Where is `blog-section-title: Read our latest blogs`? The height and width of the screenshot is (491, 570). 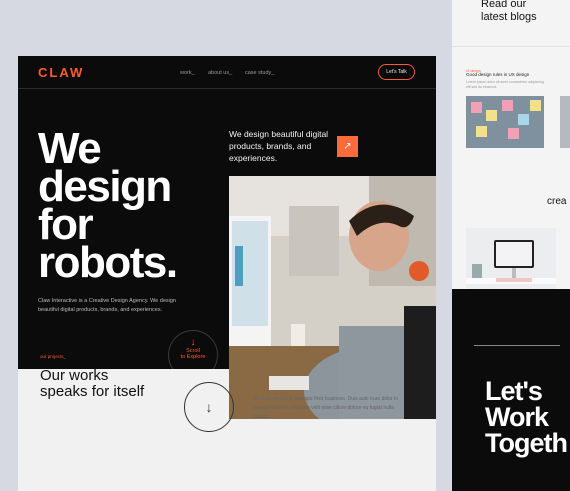
blog-section-title: Read our latest blogs is located at coordinates (509, 12).